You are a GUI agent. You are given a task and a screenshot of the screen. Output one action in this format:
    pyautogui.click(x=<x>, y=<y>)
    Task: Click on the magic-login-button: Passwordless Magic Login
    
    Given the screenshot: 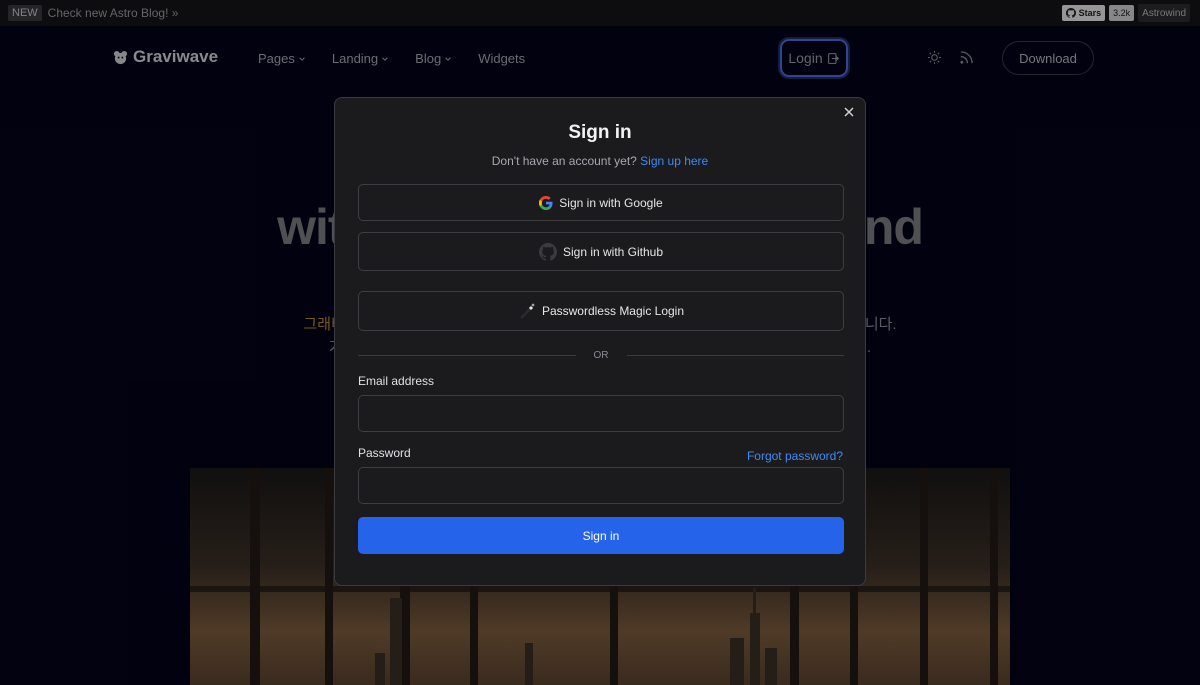 What is the action you would take?
    pyautogui.click(x=601, y=311)
    